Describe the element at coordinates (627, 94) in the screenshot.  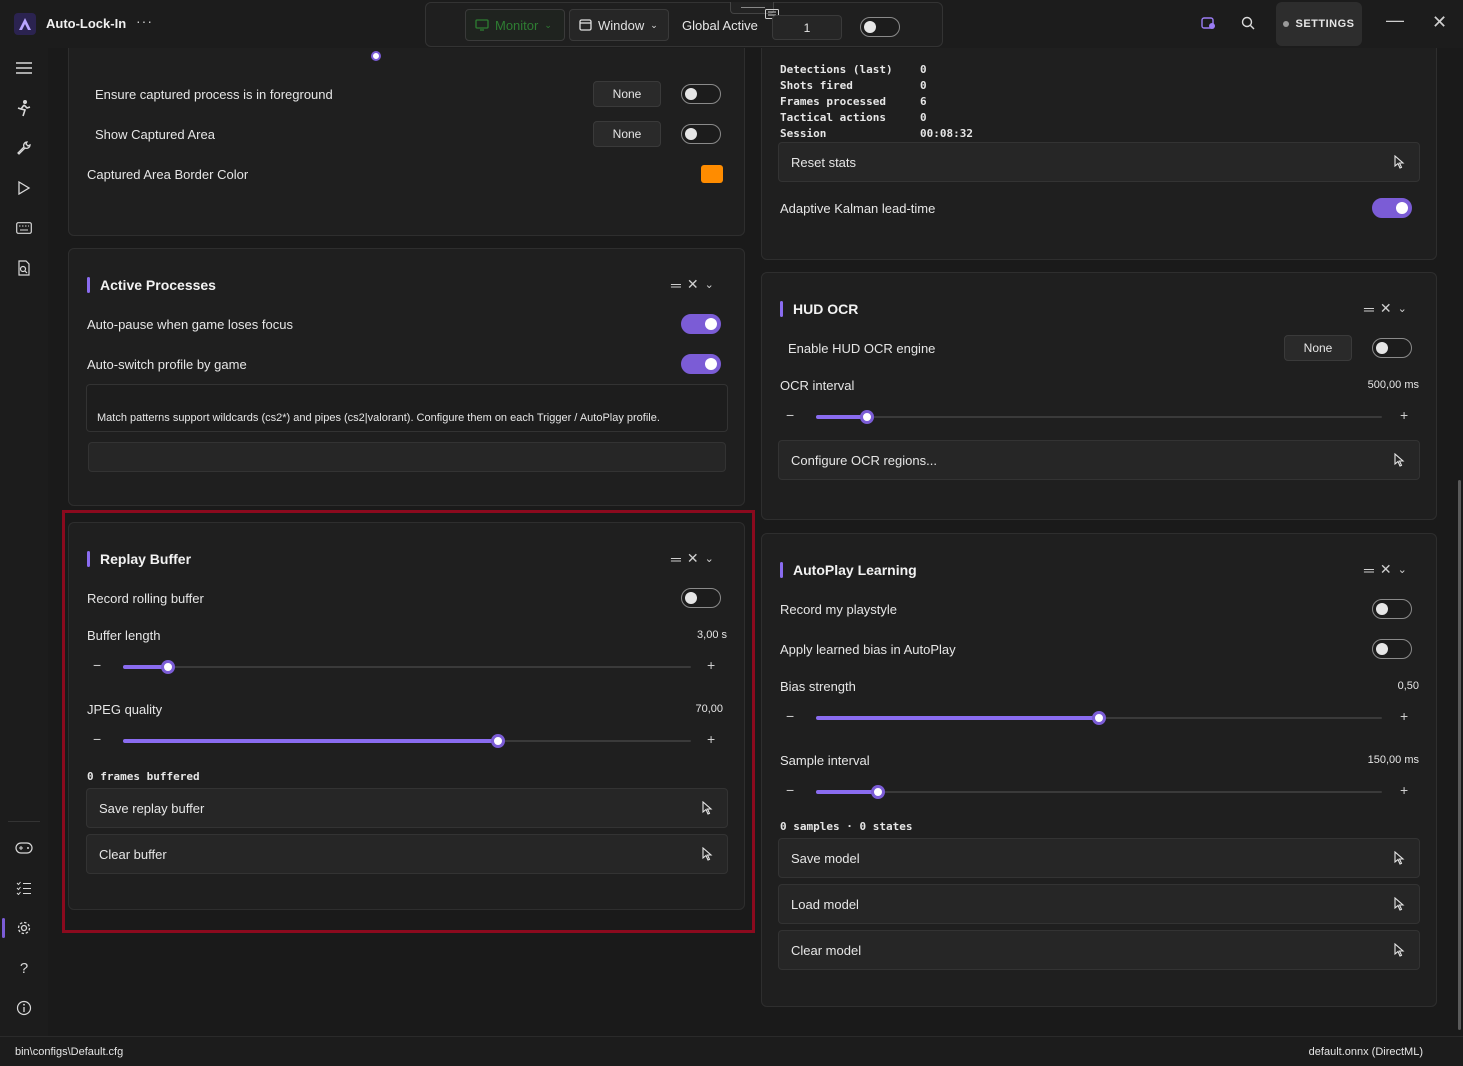
I see `ensure-foreground-hotkey-button: None` at that location.